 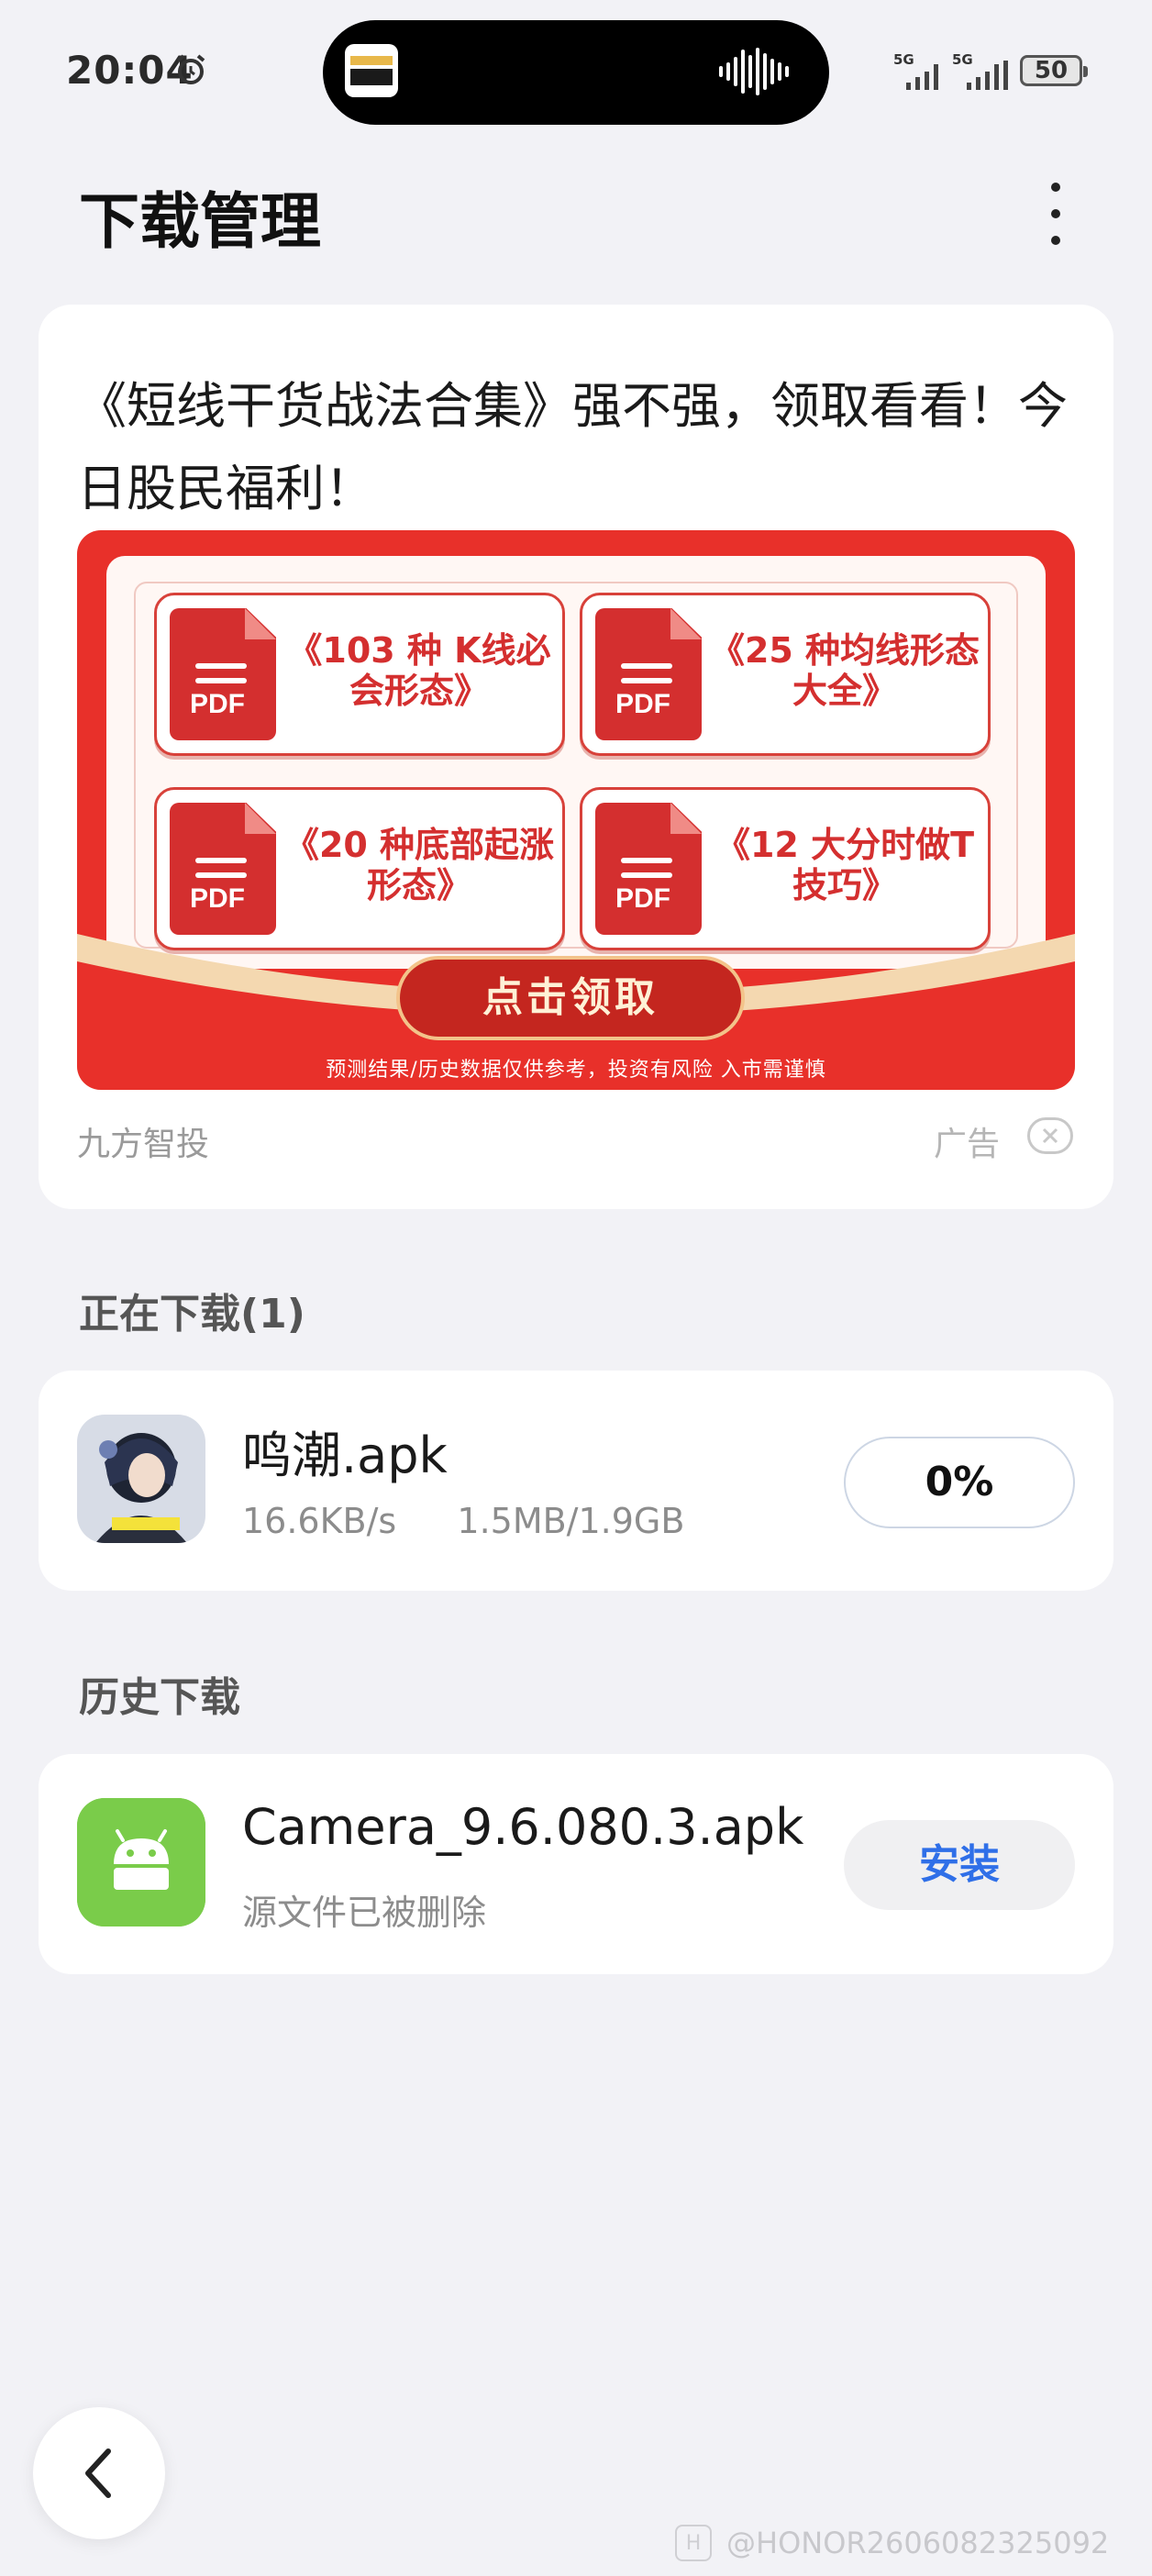 I want to click on battery-indicator: 50, so click(x=1054, y=70).